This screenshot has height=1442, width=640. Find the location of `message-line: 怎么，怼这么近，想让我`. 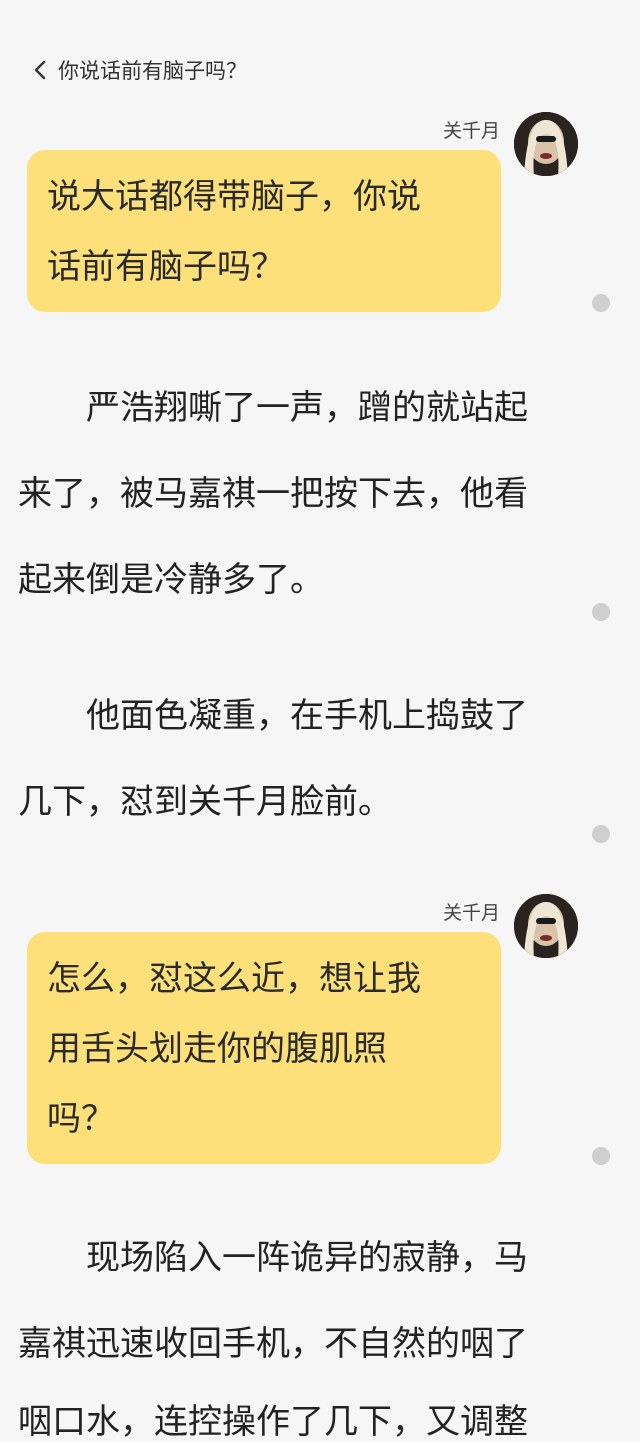

message-line: 怎么，怼这么近，想让我 is located at coordinates (234, 979).